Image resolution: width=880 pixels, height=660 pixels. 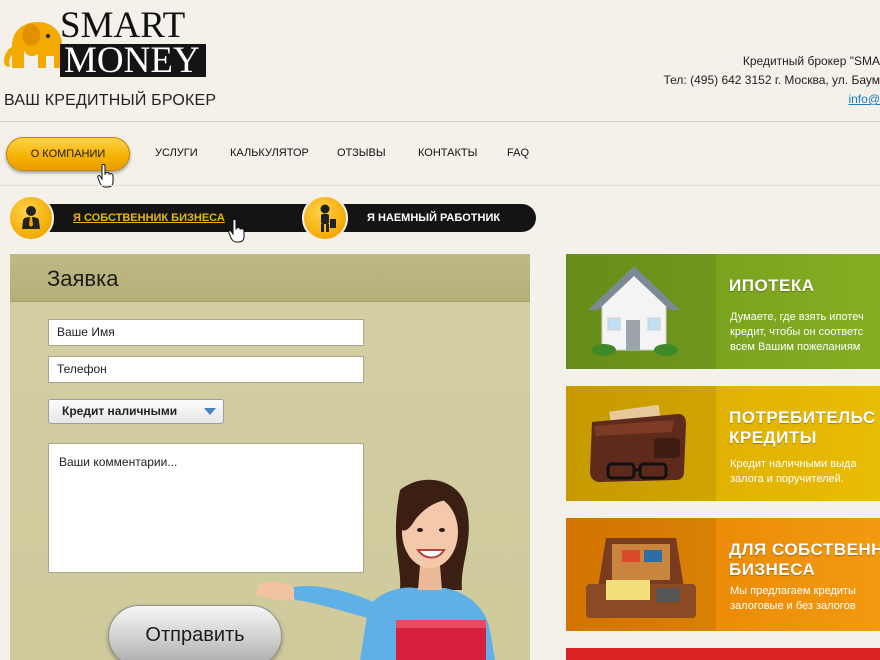 What do you see at coordinates (35, 43) in the screenshot?
I see `elephant-logo-icon` at bounding box center [35, 43].